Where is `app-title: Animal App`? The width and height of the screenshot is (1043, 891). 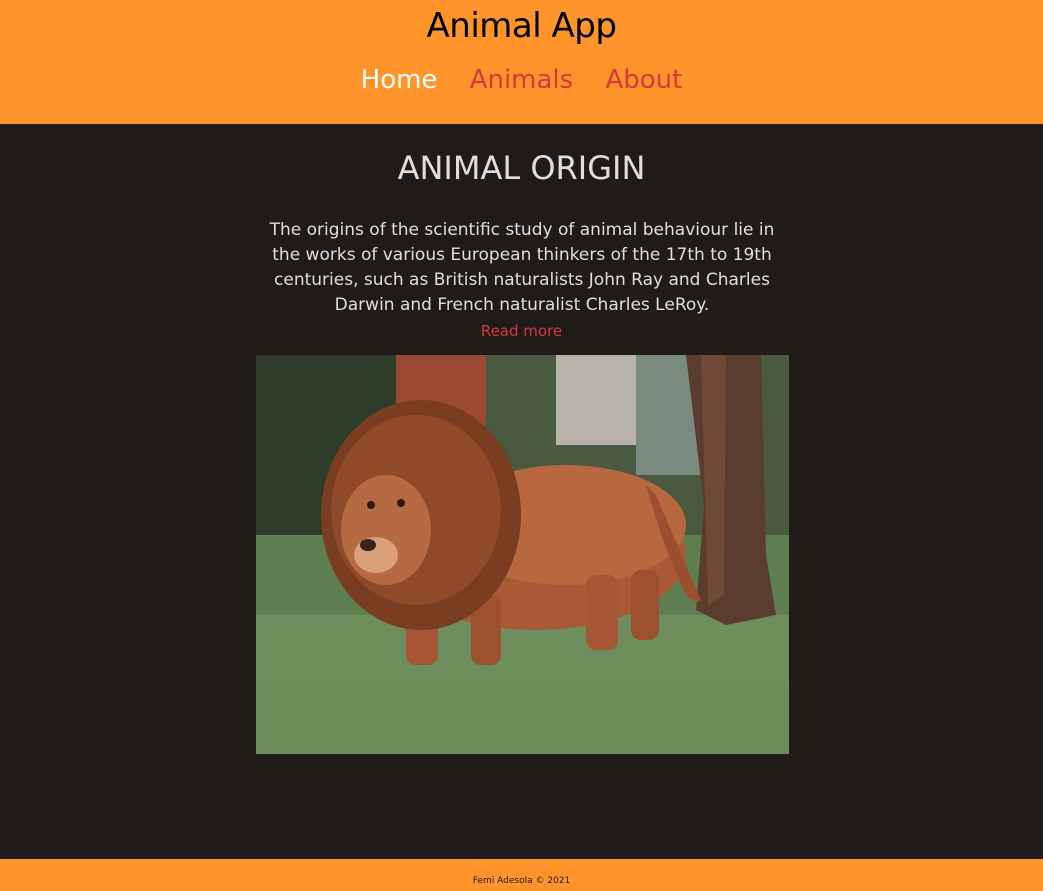
app-title: Animal App is located at coordinates (521, 26).